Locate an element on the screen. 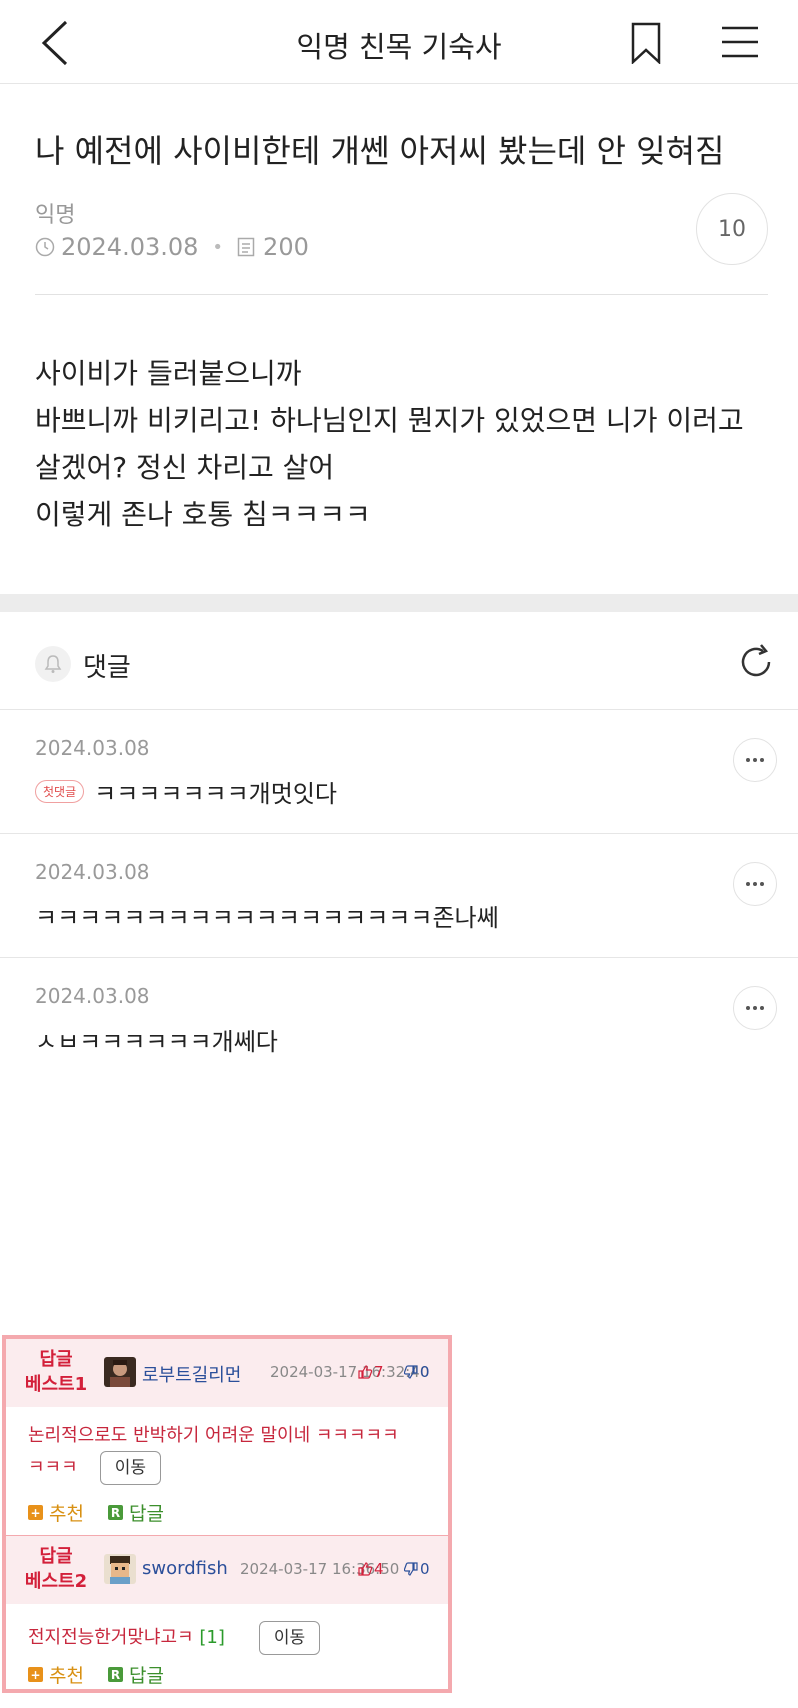 The image size is (798, 1708). body-line: 살겠어? 정신 차리고 살어 is located at coordinates (185, 467).